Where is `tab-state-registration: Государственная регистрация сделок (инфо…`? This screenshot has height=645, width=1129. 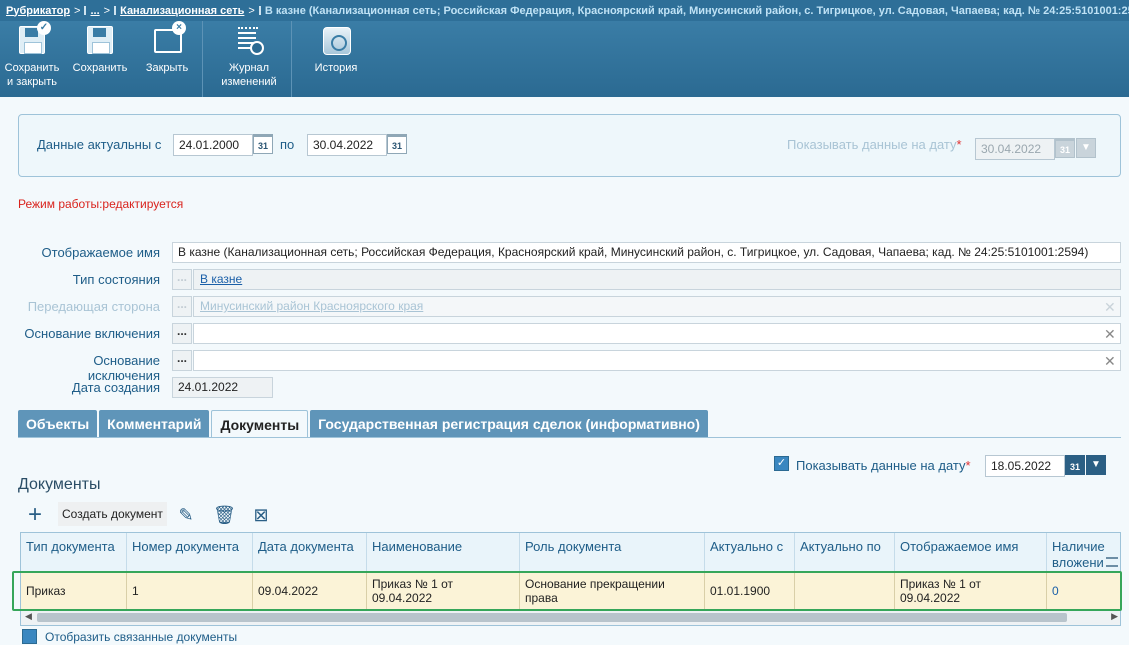 tab-state-registration: Государственная регистрация сделок (инфо… is located at coordinates (509, 424).